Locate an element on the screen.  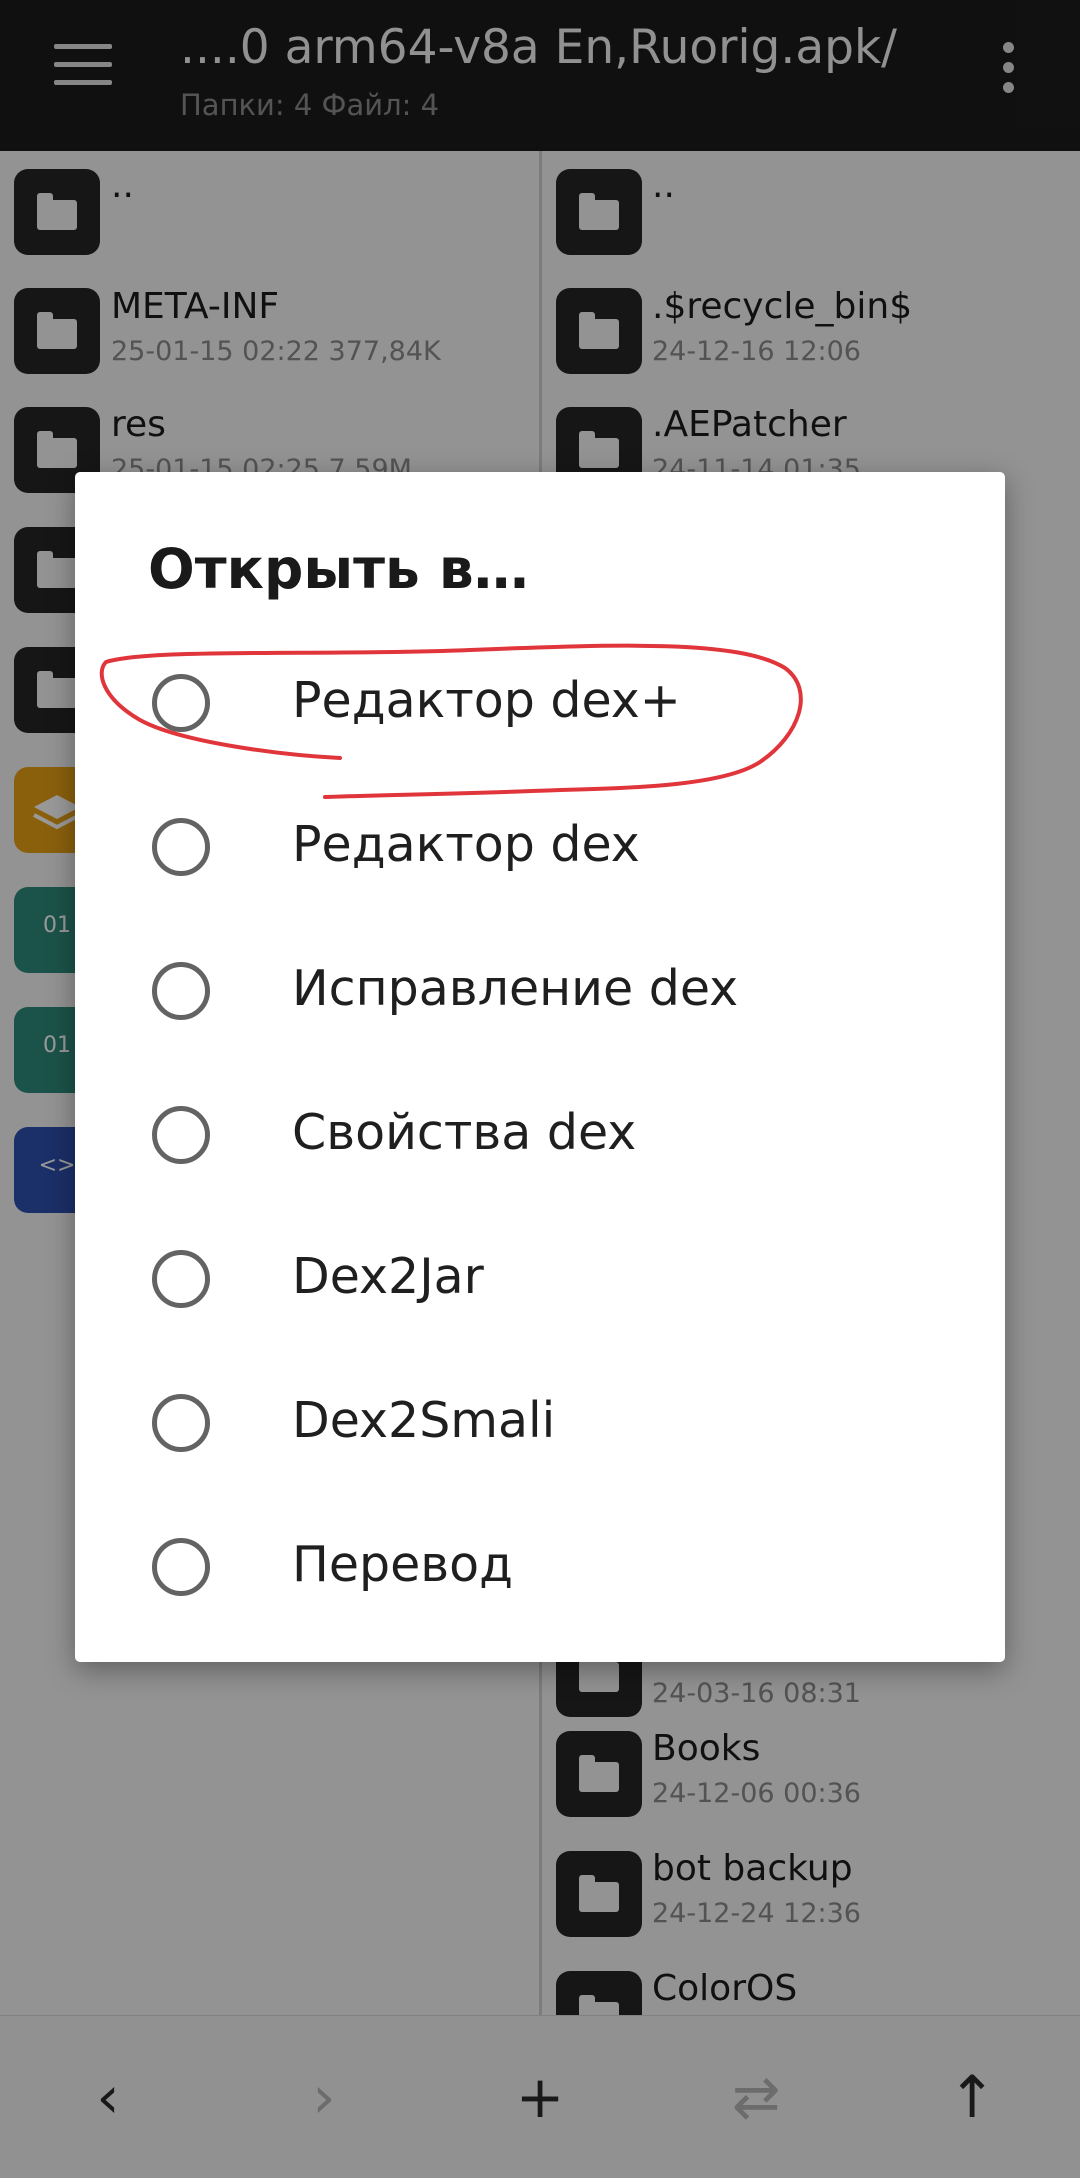
red-circle-annotation is located at coordinates (451, 721).